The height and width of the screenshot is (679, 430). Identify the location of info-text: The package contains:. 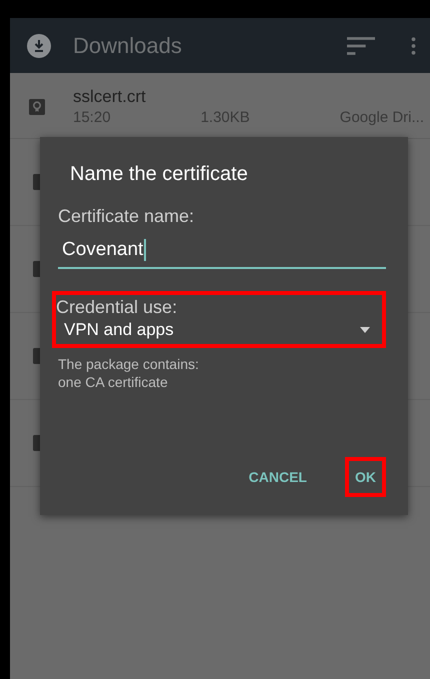
(129, 364).